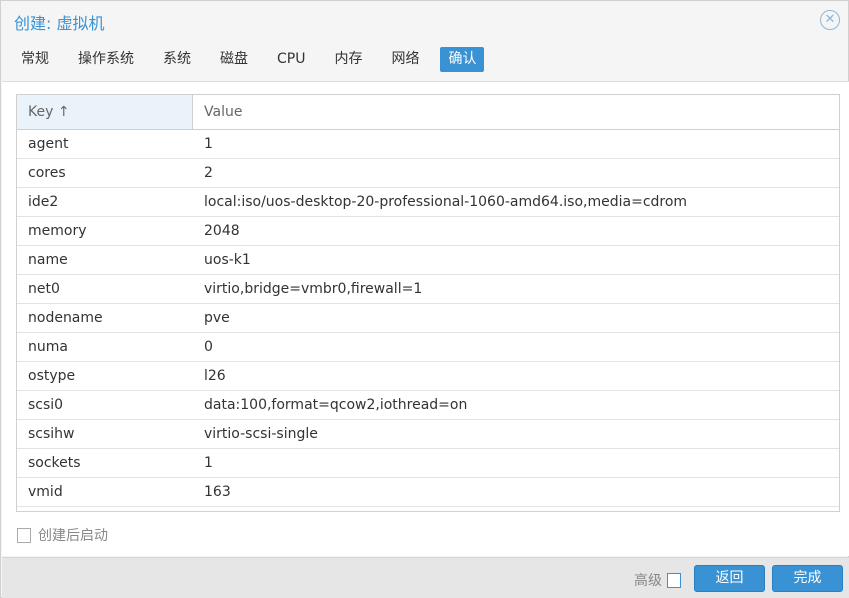 This screenshot has height=598, width=849. I want to click on row-key: ide2, so click(43, 202).